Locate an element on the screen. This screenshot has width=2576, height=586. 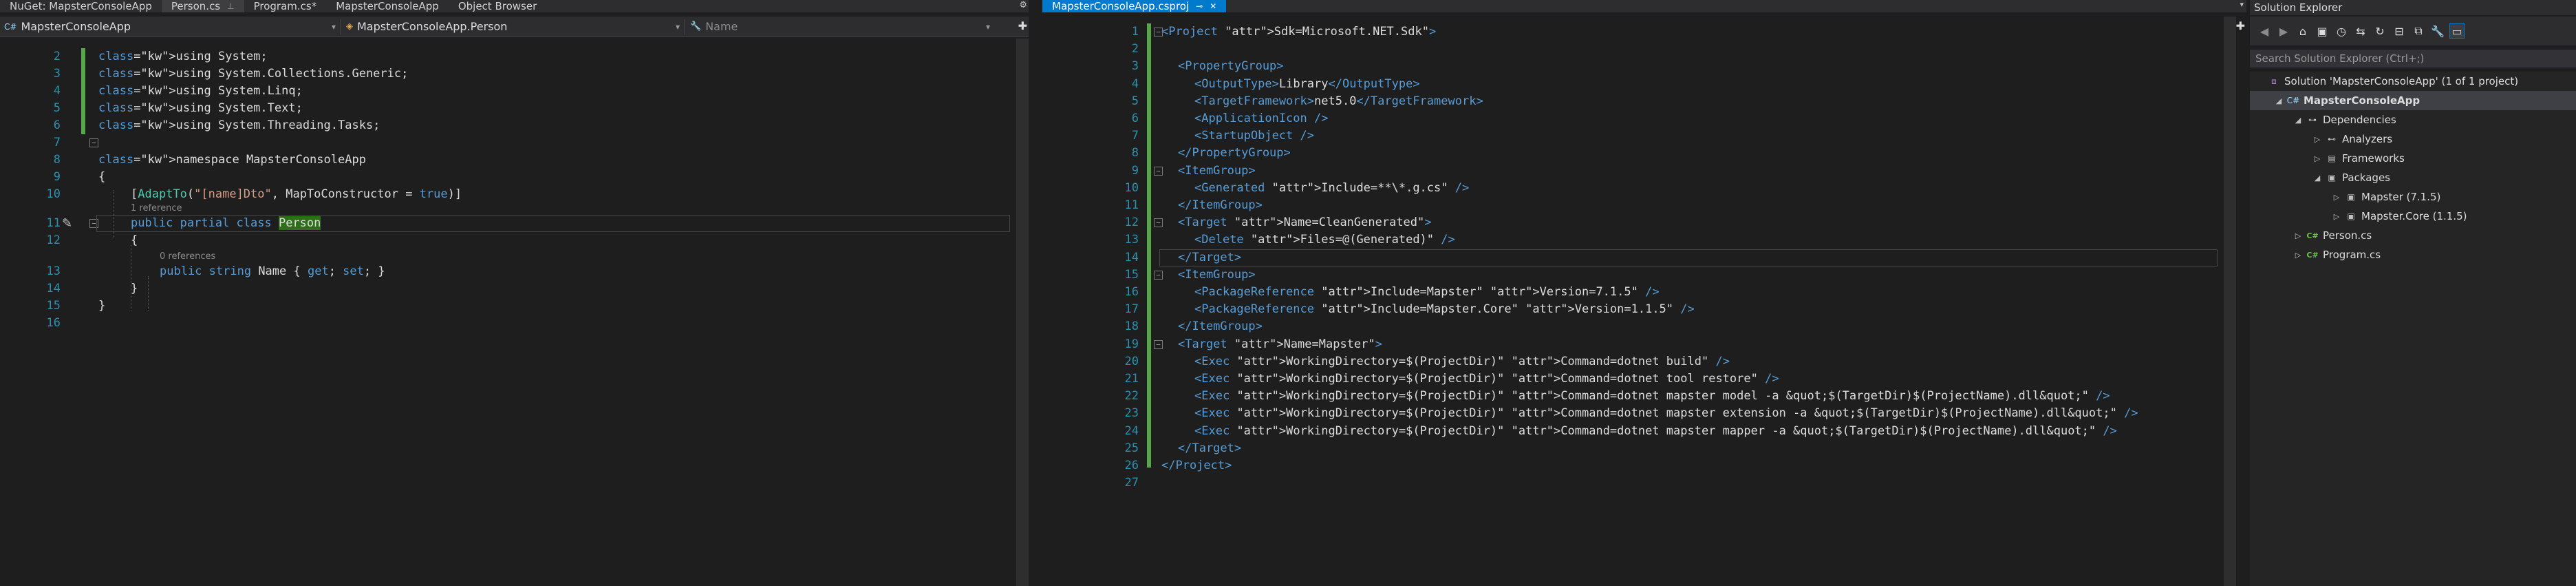
code-line: 19 <Target "attr">Name=Mapster"> is located at coordinates (1631, 344).